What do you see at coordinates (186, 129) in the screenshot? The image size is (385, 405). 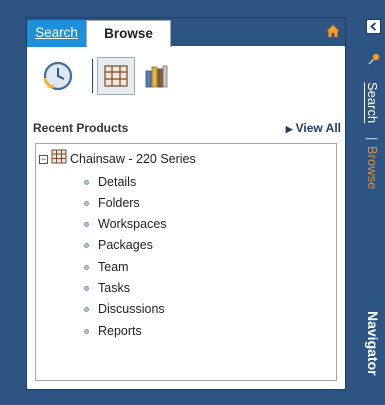 I see `recent-products-header: Recent Products ▶ View All` at bounding box center [186, 129].